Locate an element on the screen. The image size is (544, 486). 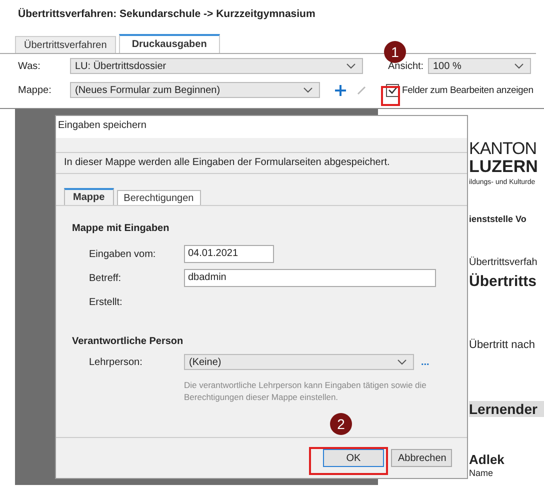
tab: Übertrittsverfahren is located at coordinates (65, 44).